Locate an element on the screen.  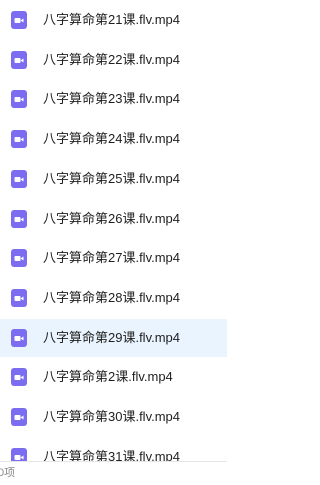
file-name: 八字算命第27课.flv.mp4 is located at coordinates (112, 258).